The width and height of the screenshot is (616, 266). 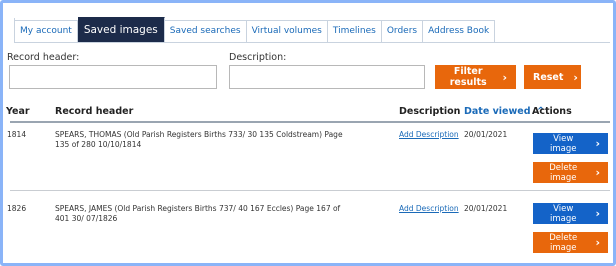 What do you see at coordinates (459, 31) in the screenshot?
I see `tab-address-book: Address Book` at bounding box center [459, 31].